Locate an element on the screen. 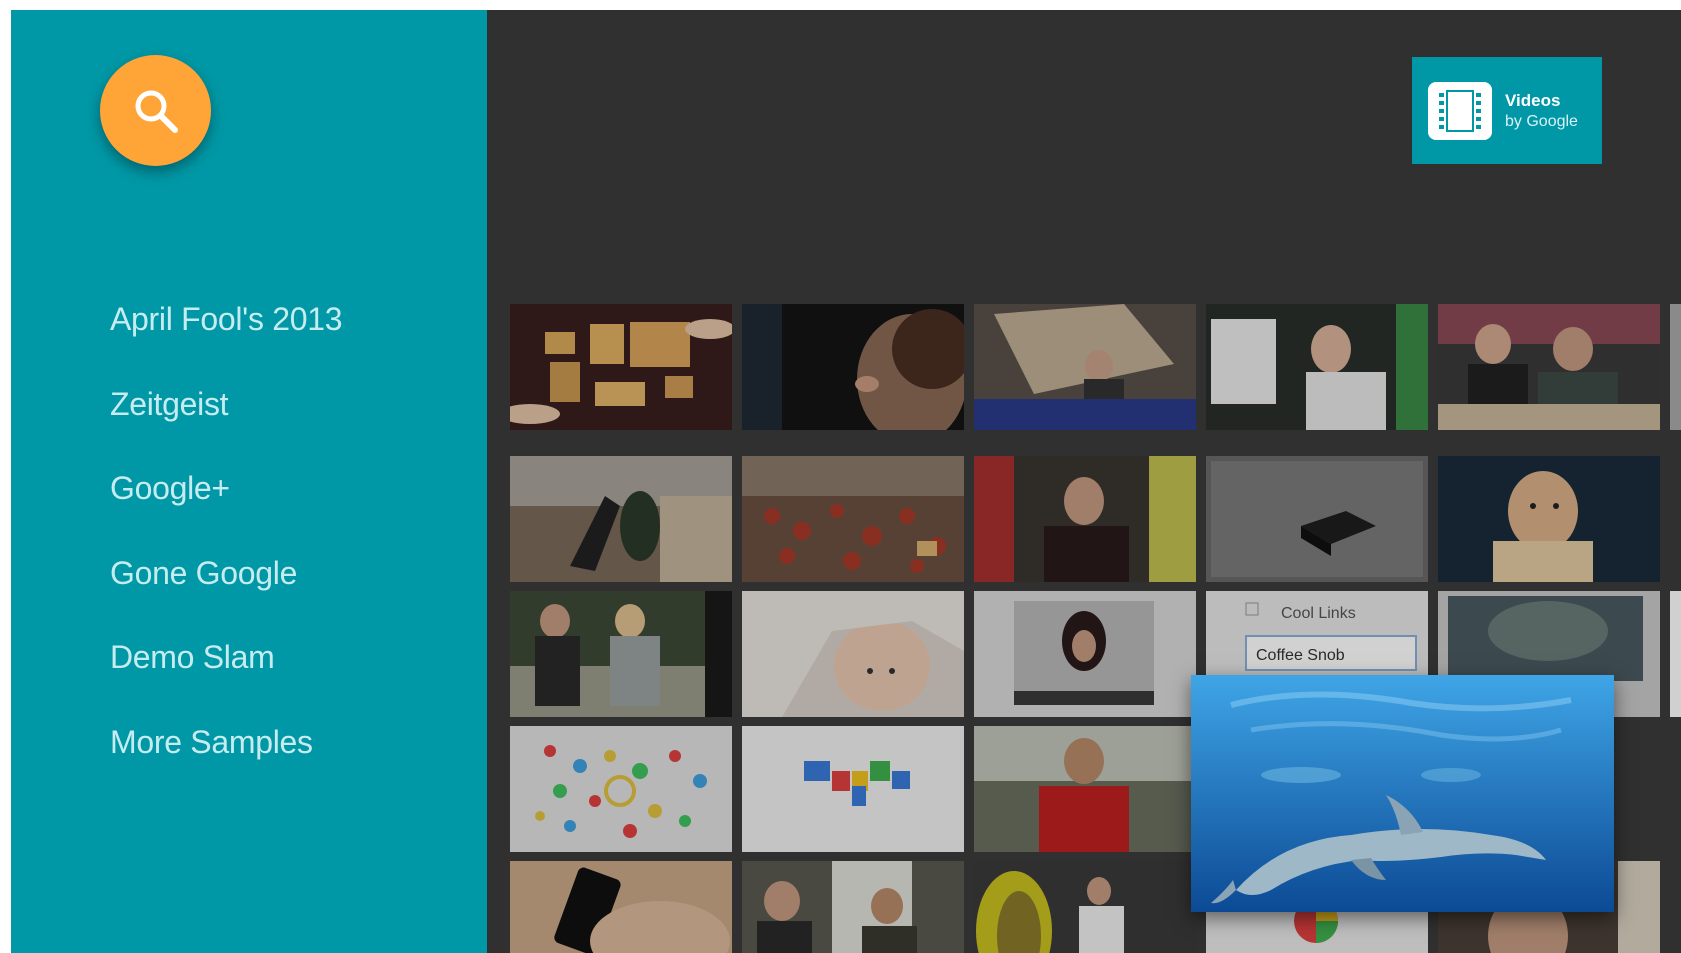 Image resolution: width=1681 pixels, height=953 pixels. nav-item-google-plus: Google+ is located at coordinates (226, 501).